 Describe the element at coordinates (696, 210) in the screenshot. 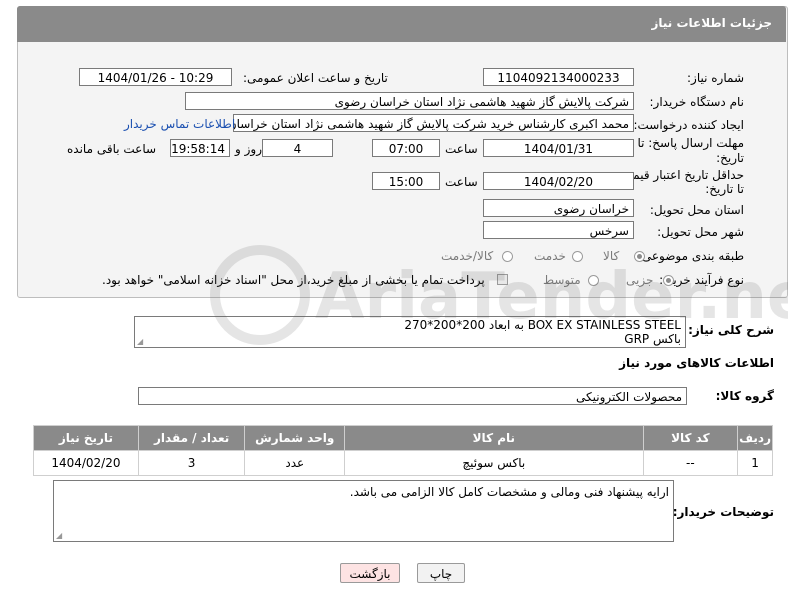

I see `province-label: استان محل تحویل:` at that location.